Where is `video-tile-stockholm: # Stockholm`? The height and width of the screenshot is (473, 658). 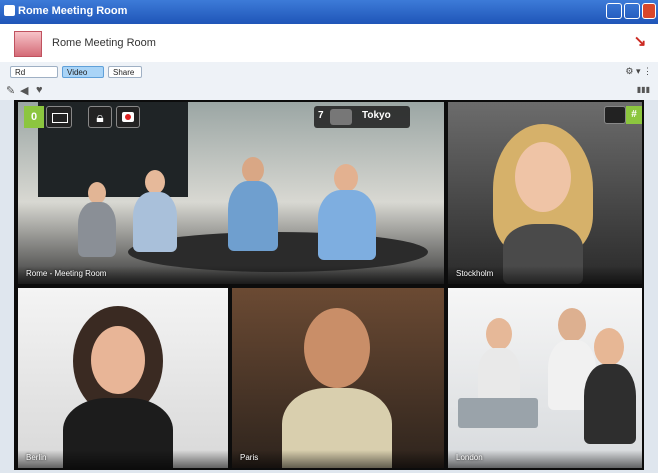
video-tile-stockholm: # Stockholm is located at coordinates (545, 193).